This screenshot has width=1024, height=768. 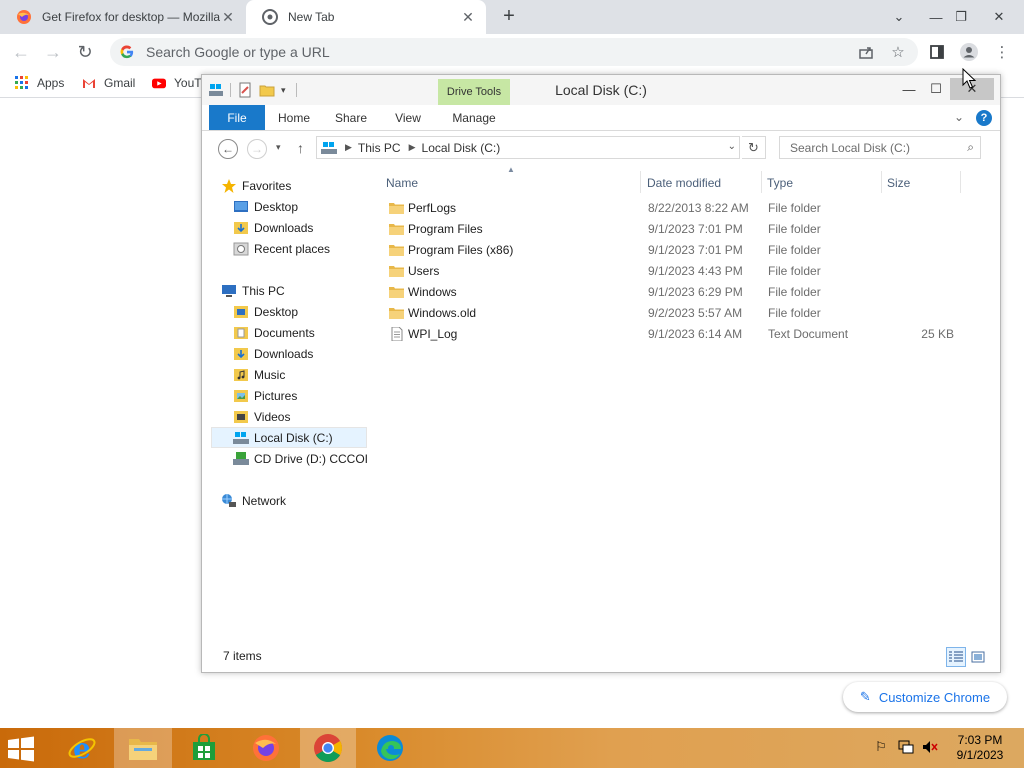 What do you see at coordinates (909, 89) in the screenshot?
I see `explorer-minimize-icon: —` at bounding box center [909, 89].